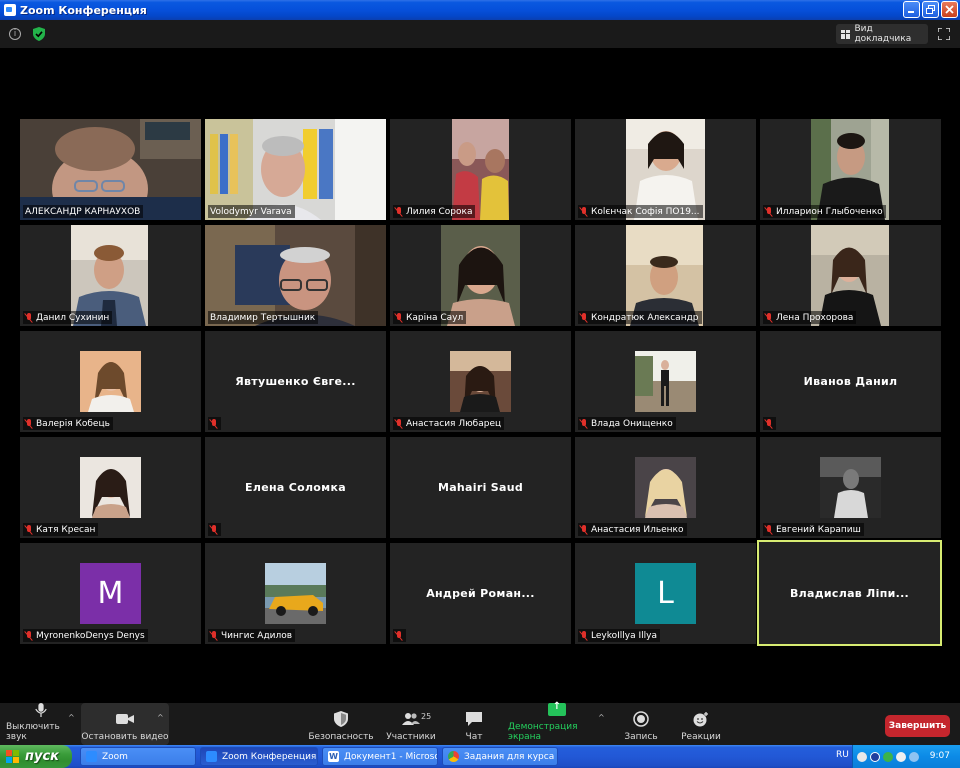 Image resolution: width=960 pixels, height=768 pixels. What do you see at coordinates (160, 717) in the screenshot?
I see `video-options-caret-icon: ^` at bounding box center [160, 717].